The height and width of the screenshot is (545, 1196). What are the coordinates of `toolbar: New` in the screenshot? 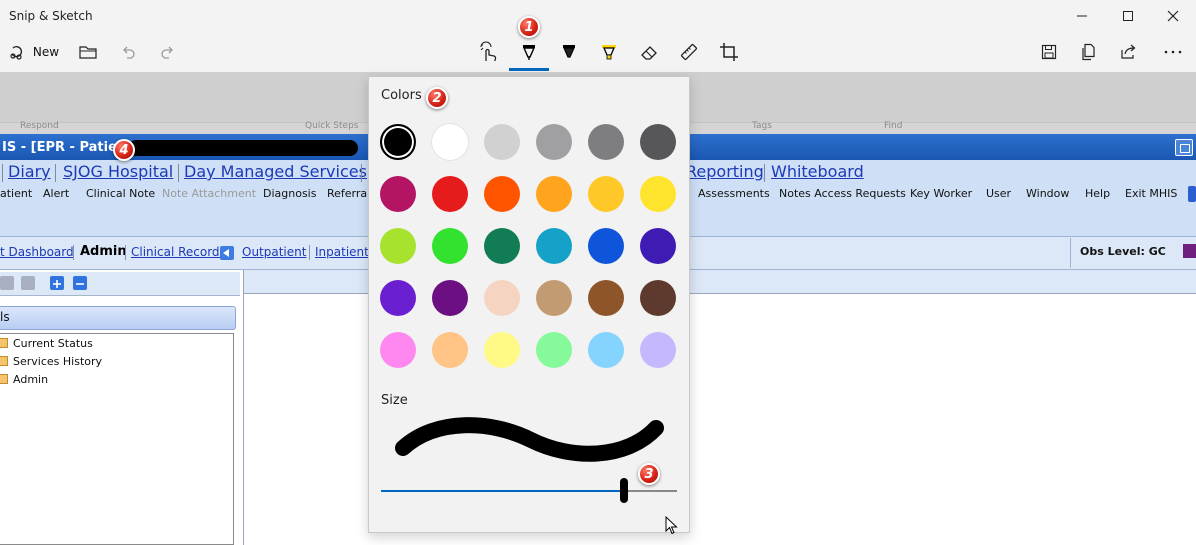 It's located at (598, 52).